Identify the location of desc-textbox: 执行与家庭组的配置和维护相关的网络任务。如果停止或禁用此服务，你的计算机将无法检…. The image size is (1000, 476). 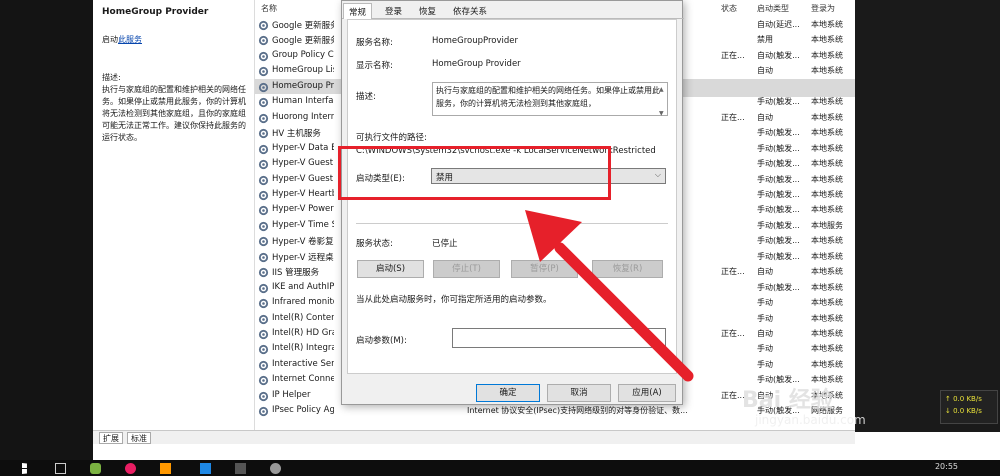
(550, 99).